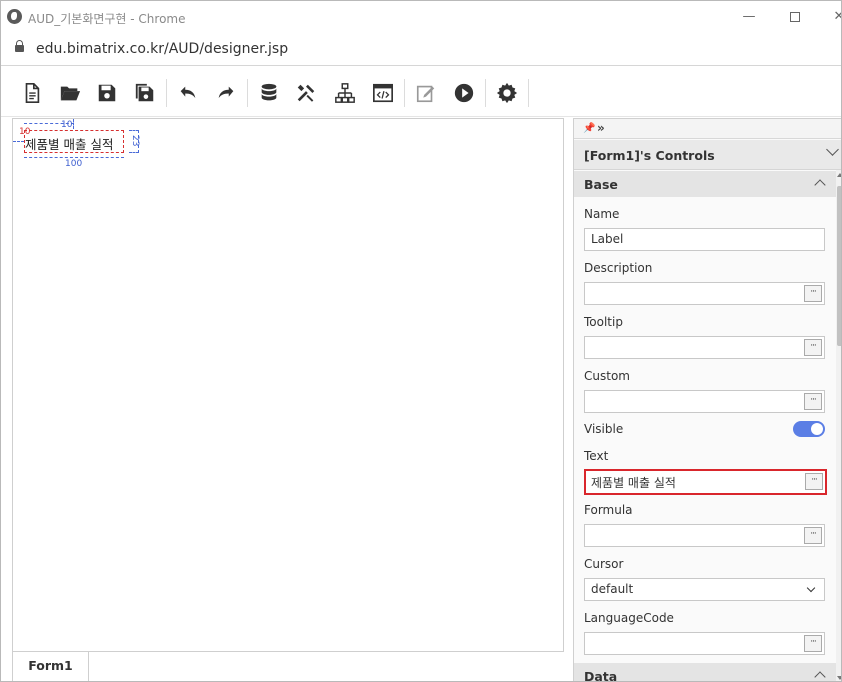 This screenshot has height=682, width=842. I want to click on text-input-value: 제품별 매출 실적, so click(633, 483).